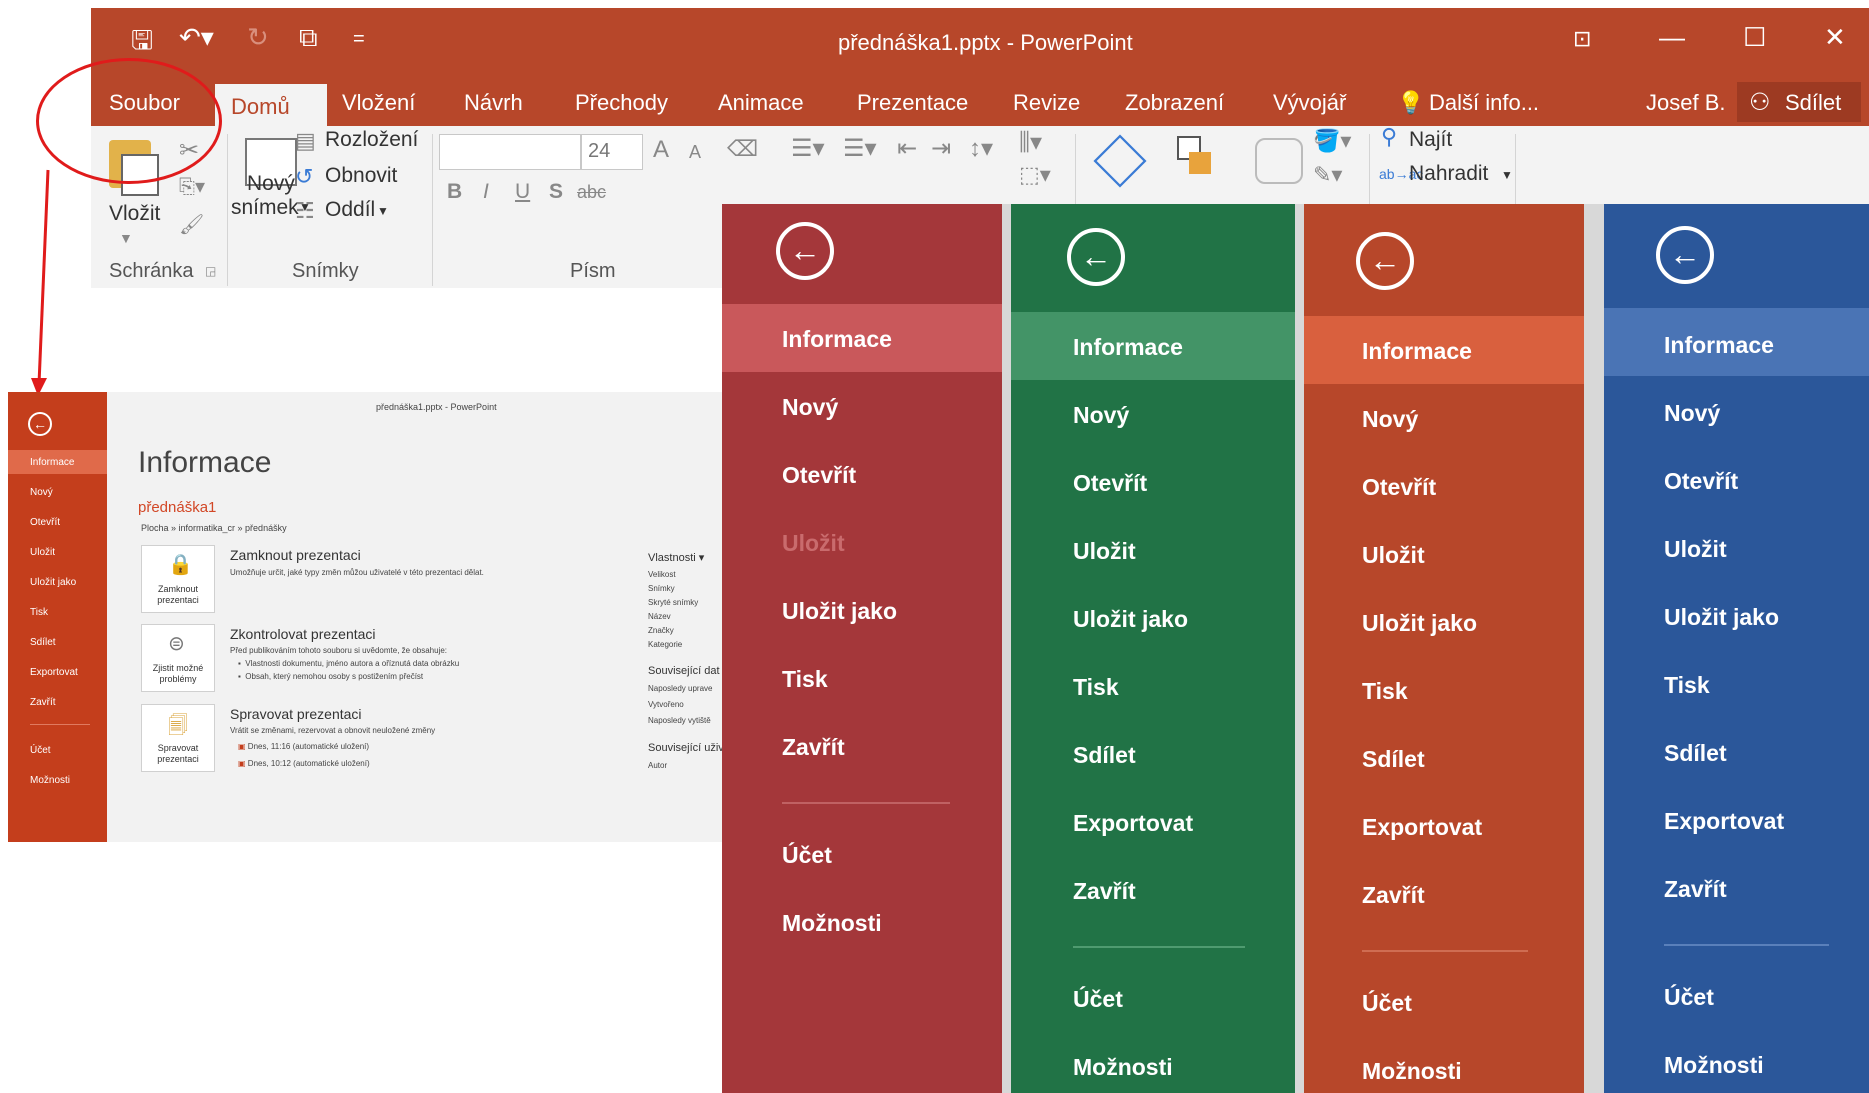 The height and width of the screenshot is (1093, 1869). Describe the element at coordinates (210, 271) in the screenshot. I see `dialog-launcher-icon: ◲` at that location.